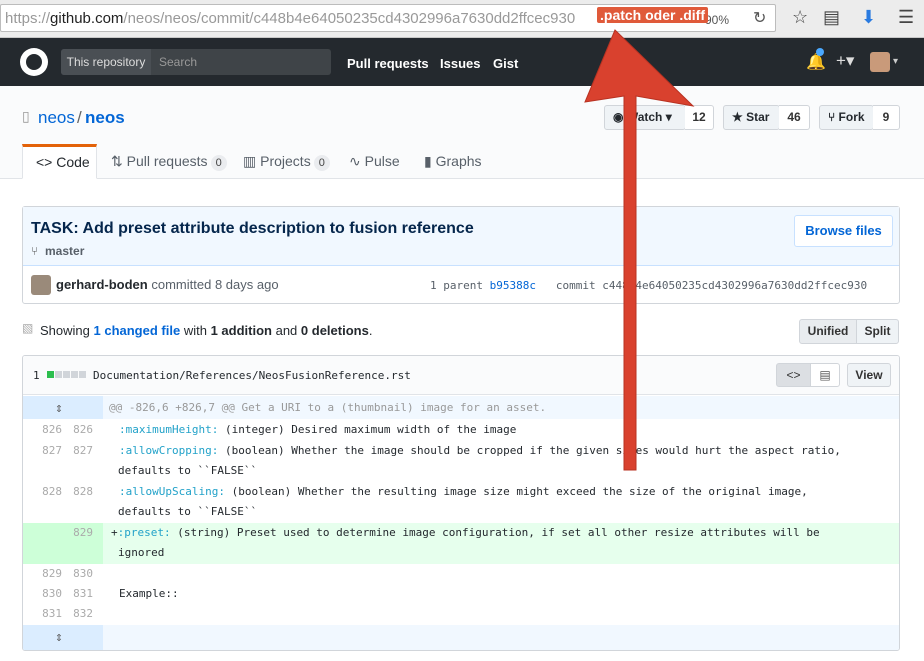 This screenshot has width=924, height=661. Describe the element at coordinates (618, 117) in the screenshot. I see `eye-icon: ◉` at that location.